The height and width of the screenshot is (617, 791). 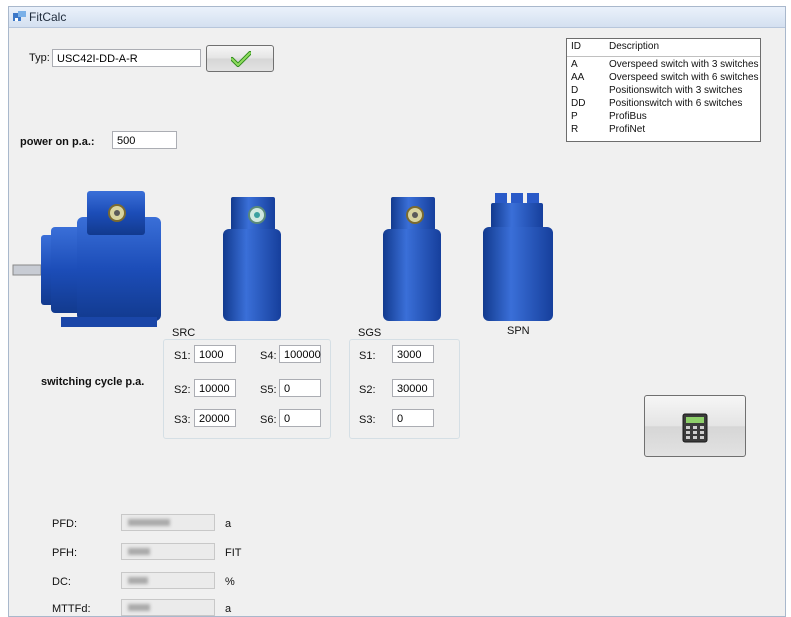 I want to click on legend-row-id: D, so click(x=575, y=90).